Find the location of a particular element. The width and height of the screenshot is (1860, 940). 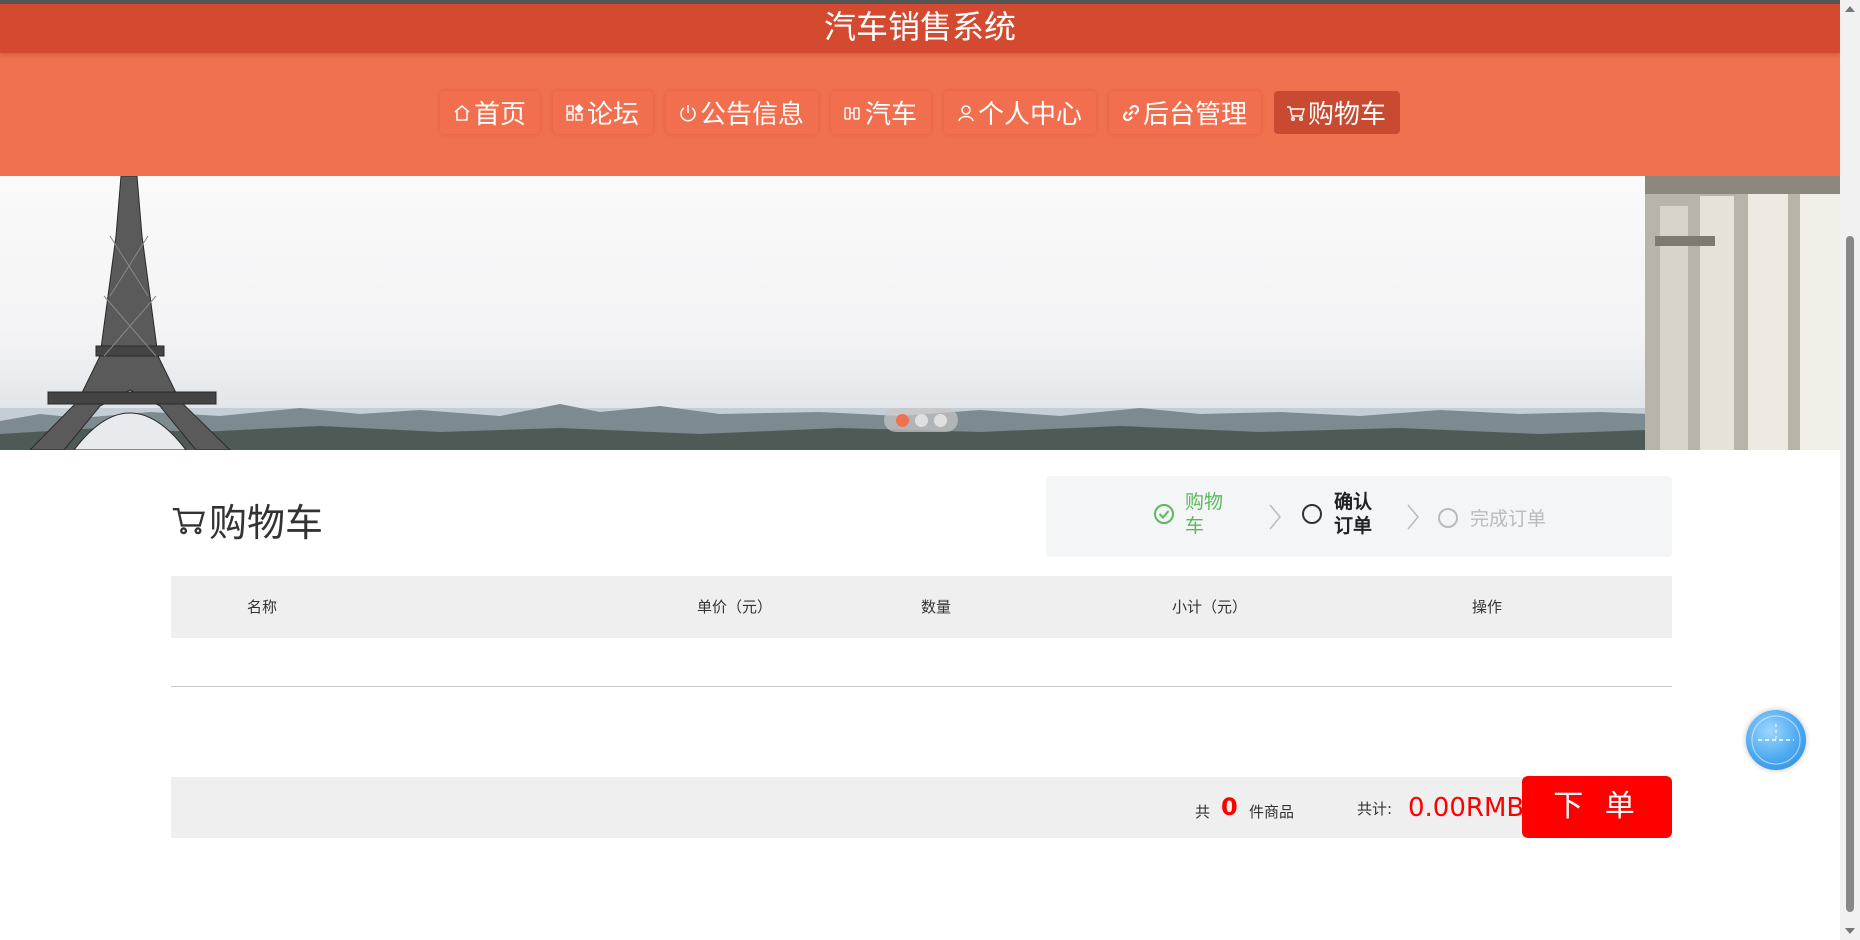

car-icon is located at coordinates (852, 113).